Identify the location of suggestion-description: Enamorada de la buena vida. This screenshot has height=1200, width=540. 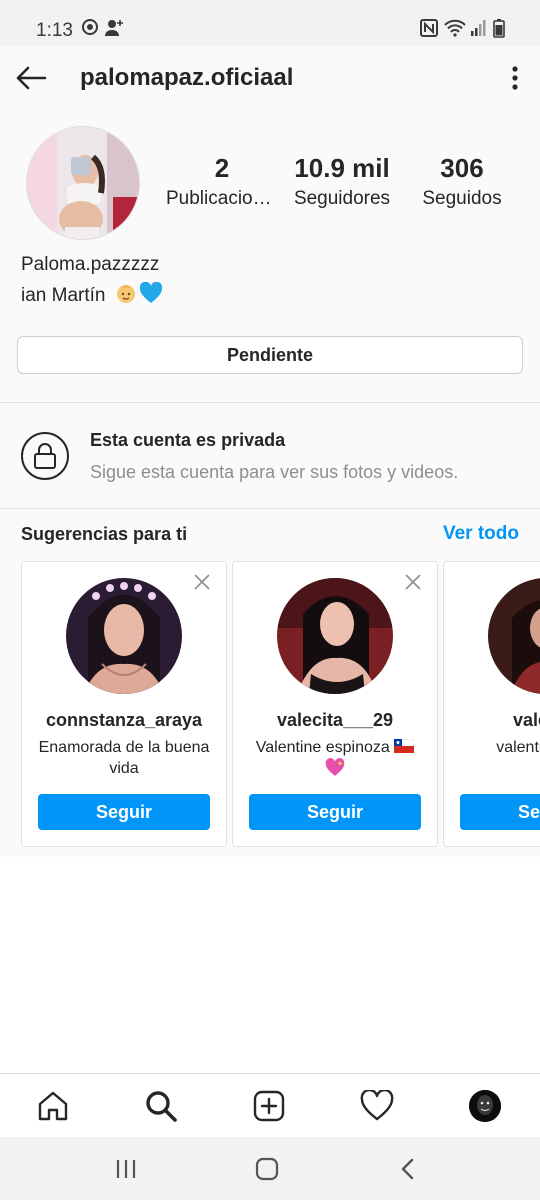
(124, 758).